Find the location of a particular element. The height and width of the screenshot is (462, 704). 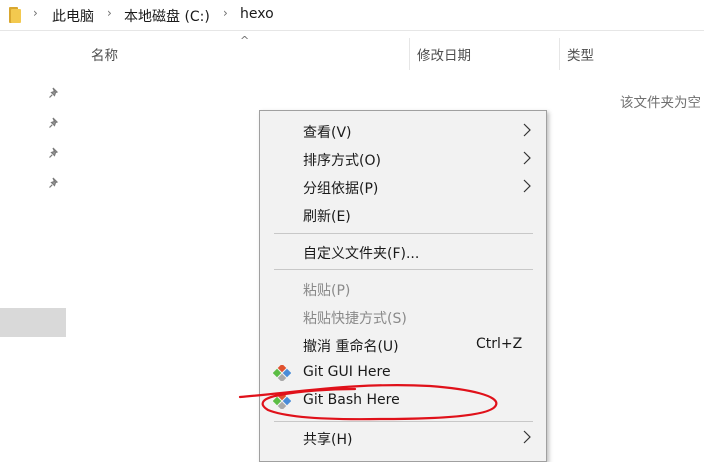

menu-item-paste-shortcut: 粘贴快捷方式(S) is located at coordinates (403, 317).